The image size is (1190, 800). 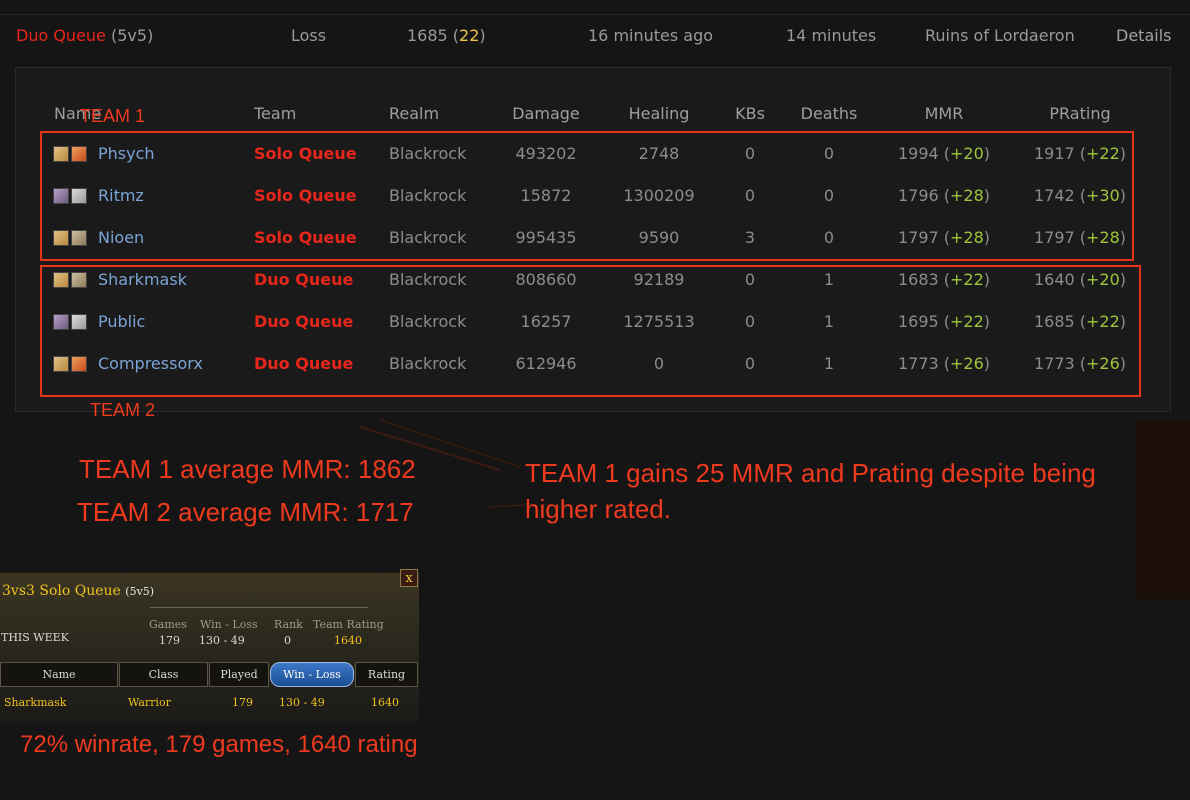 I want to click on header-team: Team, so click(x=275, y=113).